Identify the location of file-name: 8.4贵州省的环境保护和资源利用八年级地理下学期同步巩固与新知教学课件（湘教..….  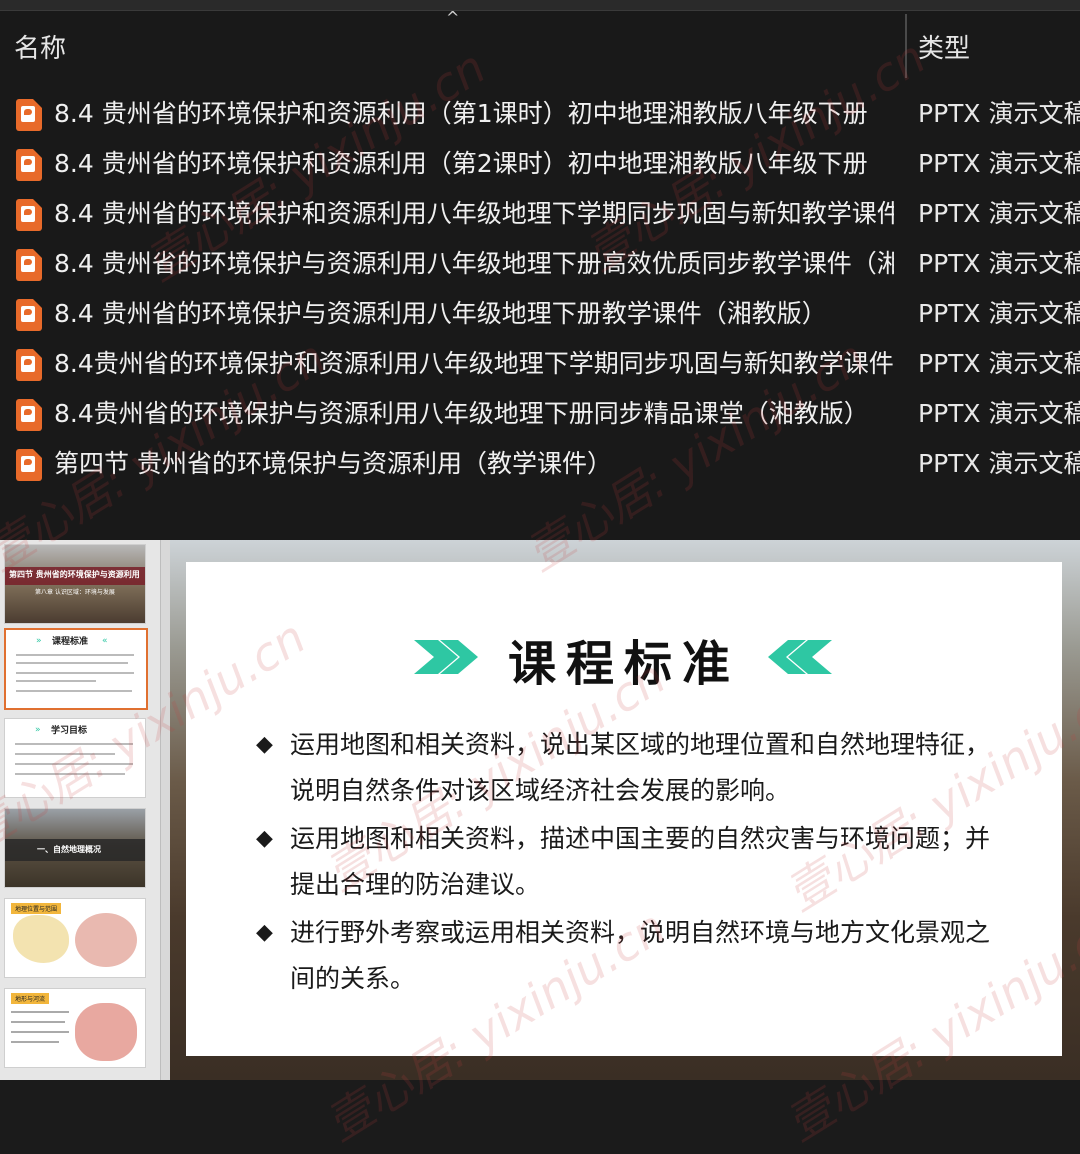
(474, 363).